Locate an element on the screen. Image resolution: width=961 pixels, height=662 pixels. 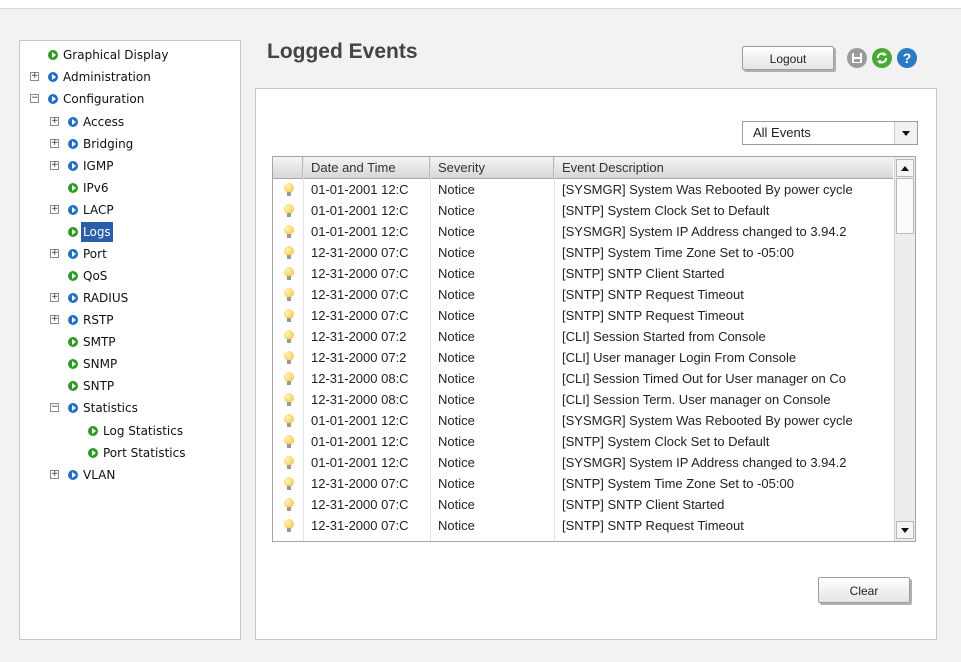
sidebar-item-label: Configuration is located at coordinates (103, 99).